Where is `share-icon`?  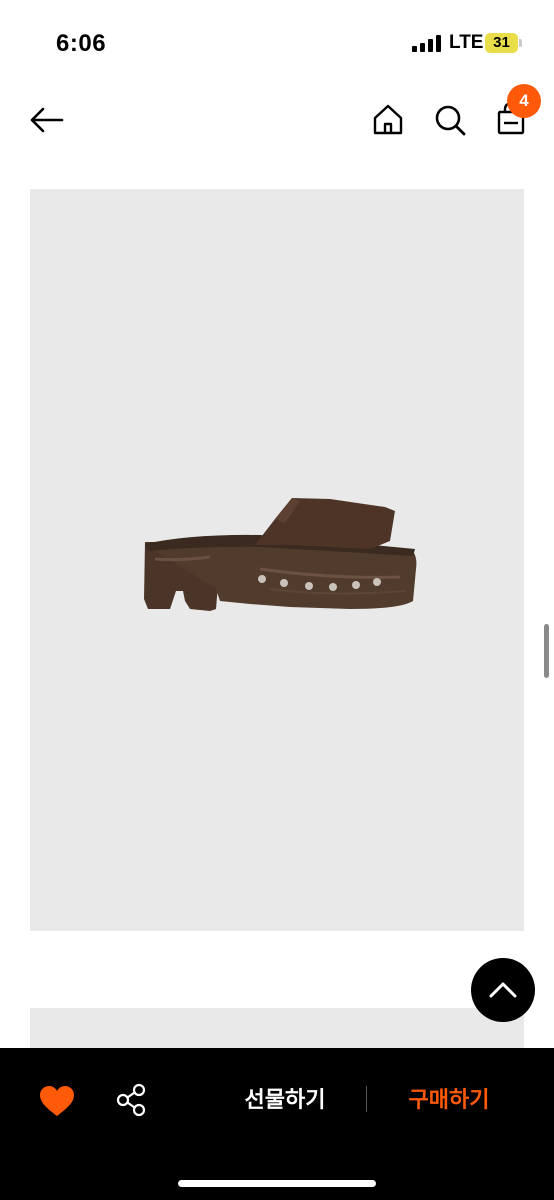 share-icon is located at coordinates (131, 1100).